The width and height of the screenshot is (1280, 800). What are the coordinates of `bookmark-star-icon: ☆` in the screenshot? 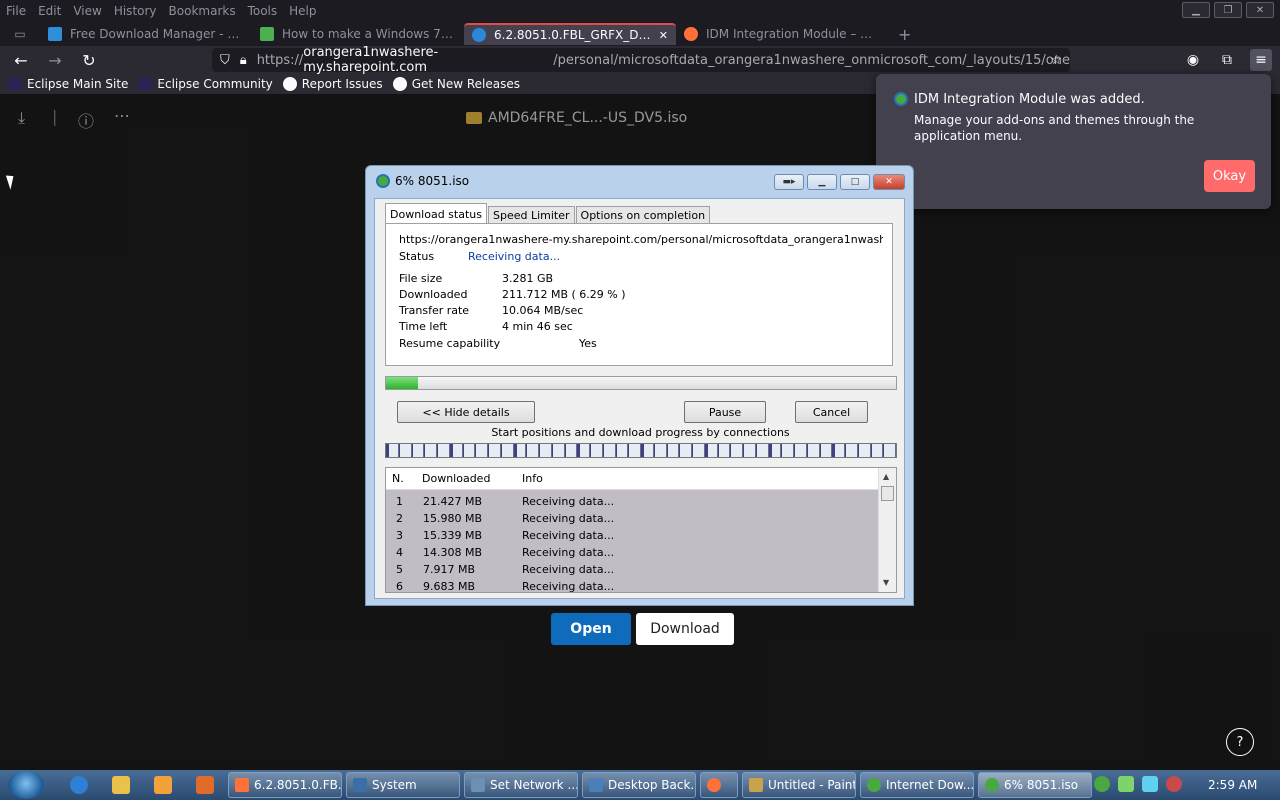 It's located at (1056, 60).